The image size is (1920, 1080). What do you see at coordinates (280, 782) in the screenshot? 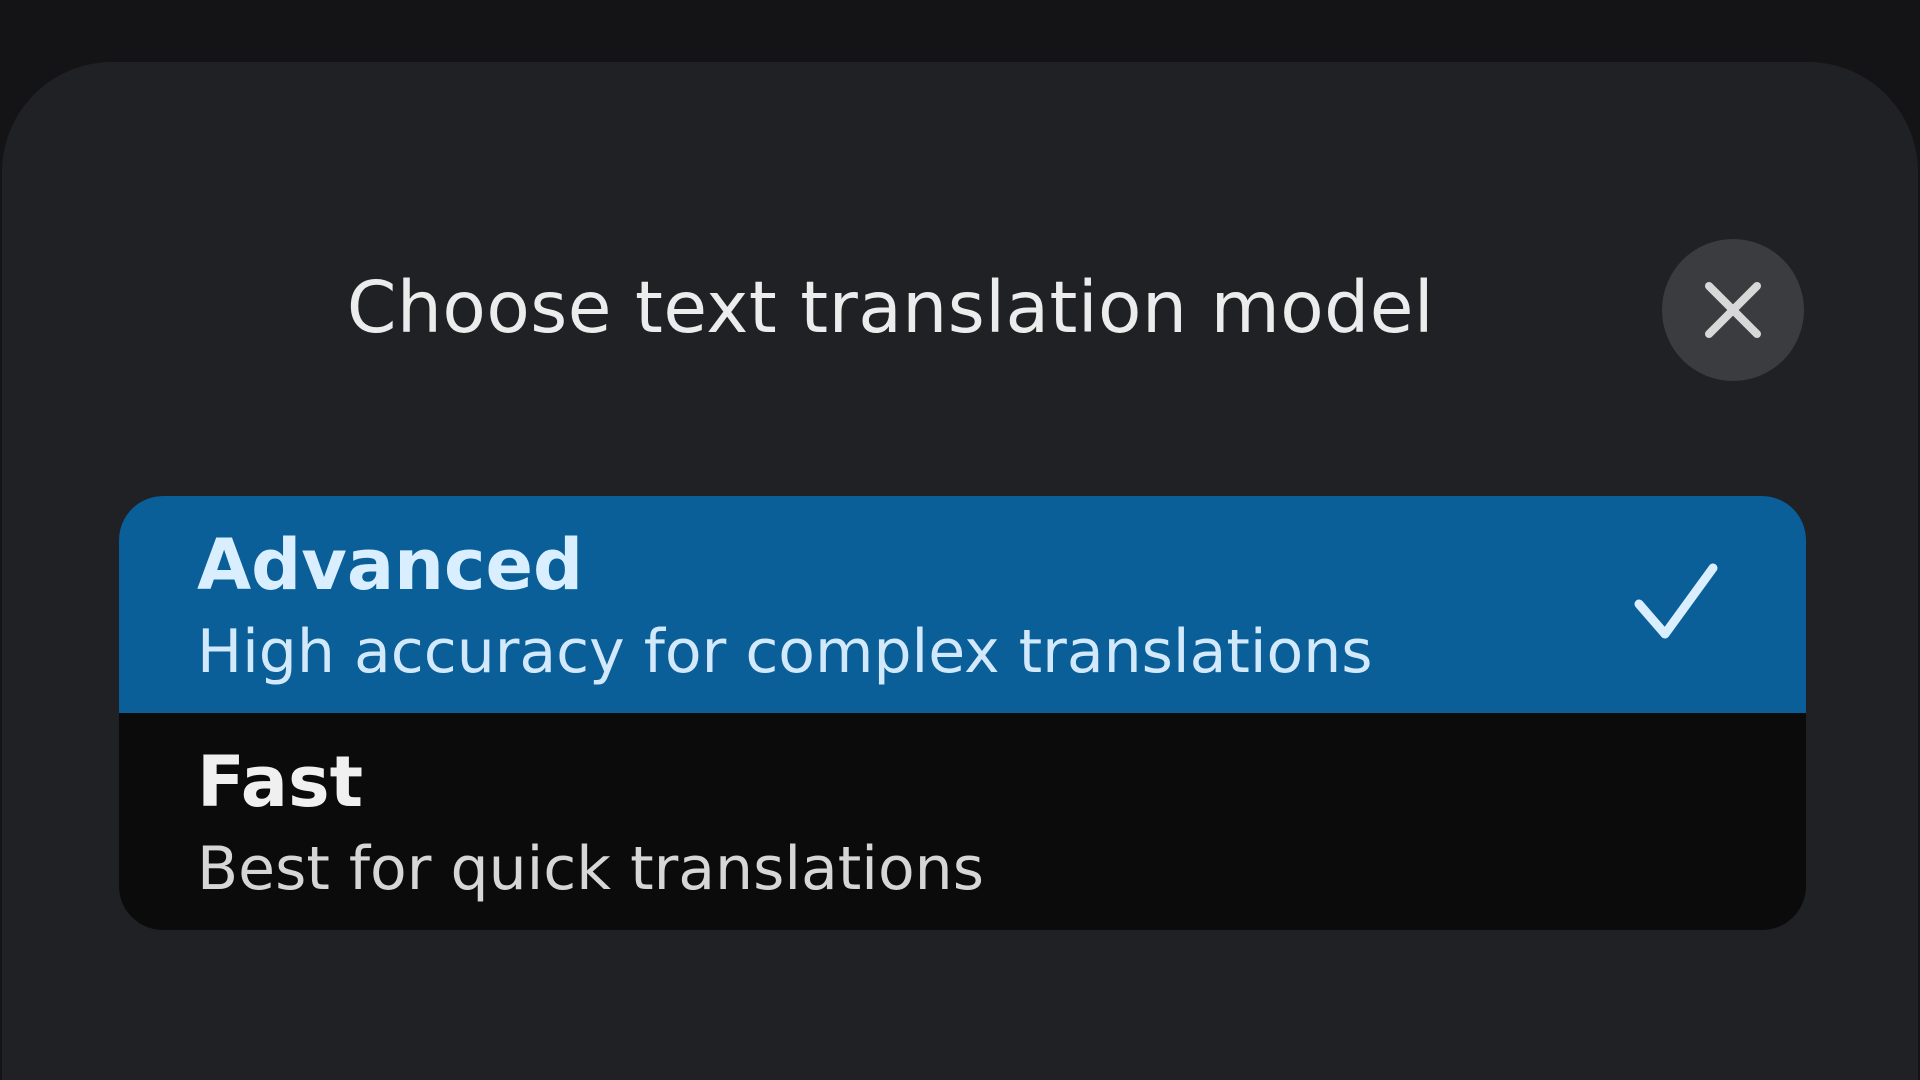
I see `option-name: Fast` at bounding box center [280, 782].